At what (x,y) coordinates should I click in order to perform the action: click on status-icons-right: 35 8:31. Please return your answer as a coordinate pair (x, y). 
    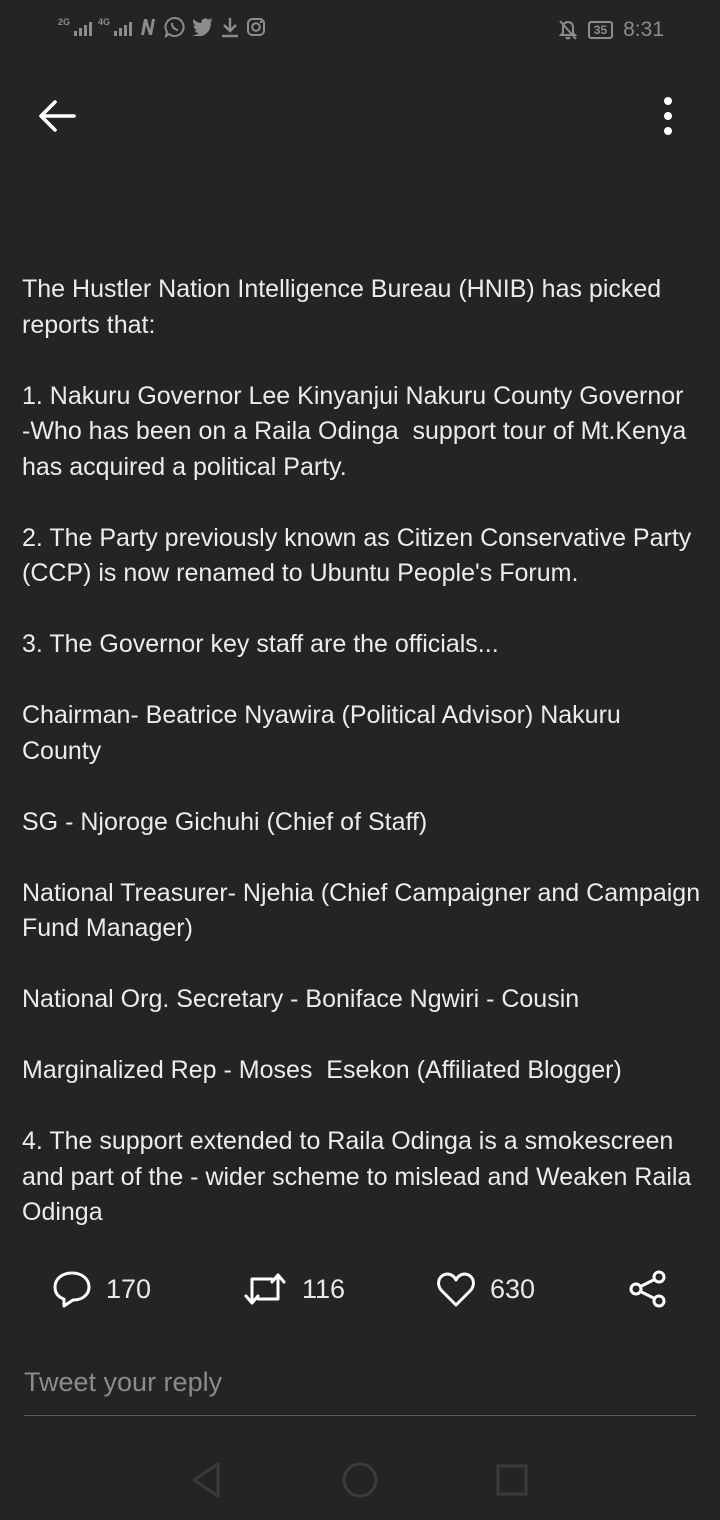
    Looking at the image, I should click on (611, 30).